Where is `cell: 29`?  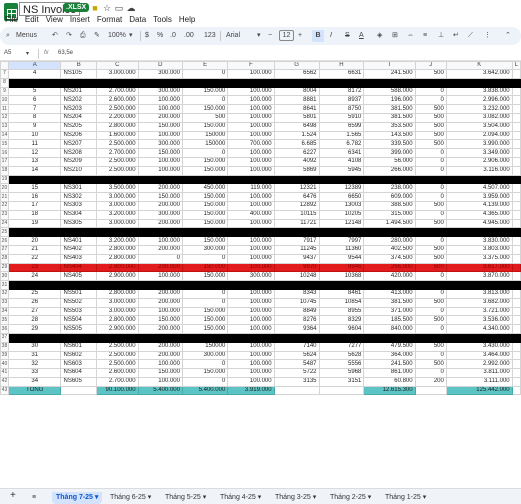 cell: 29 is located at coordinates (34, 329).